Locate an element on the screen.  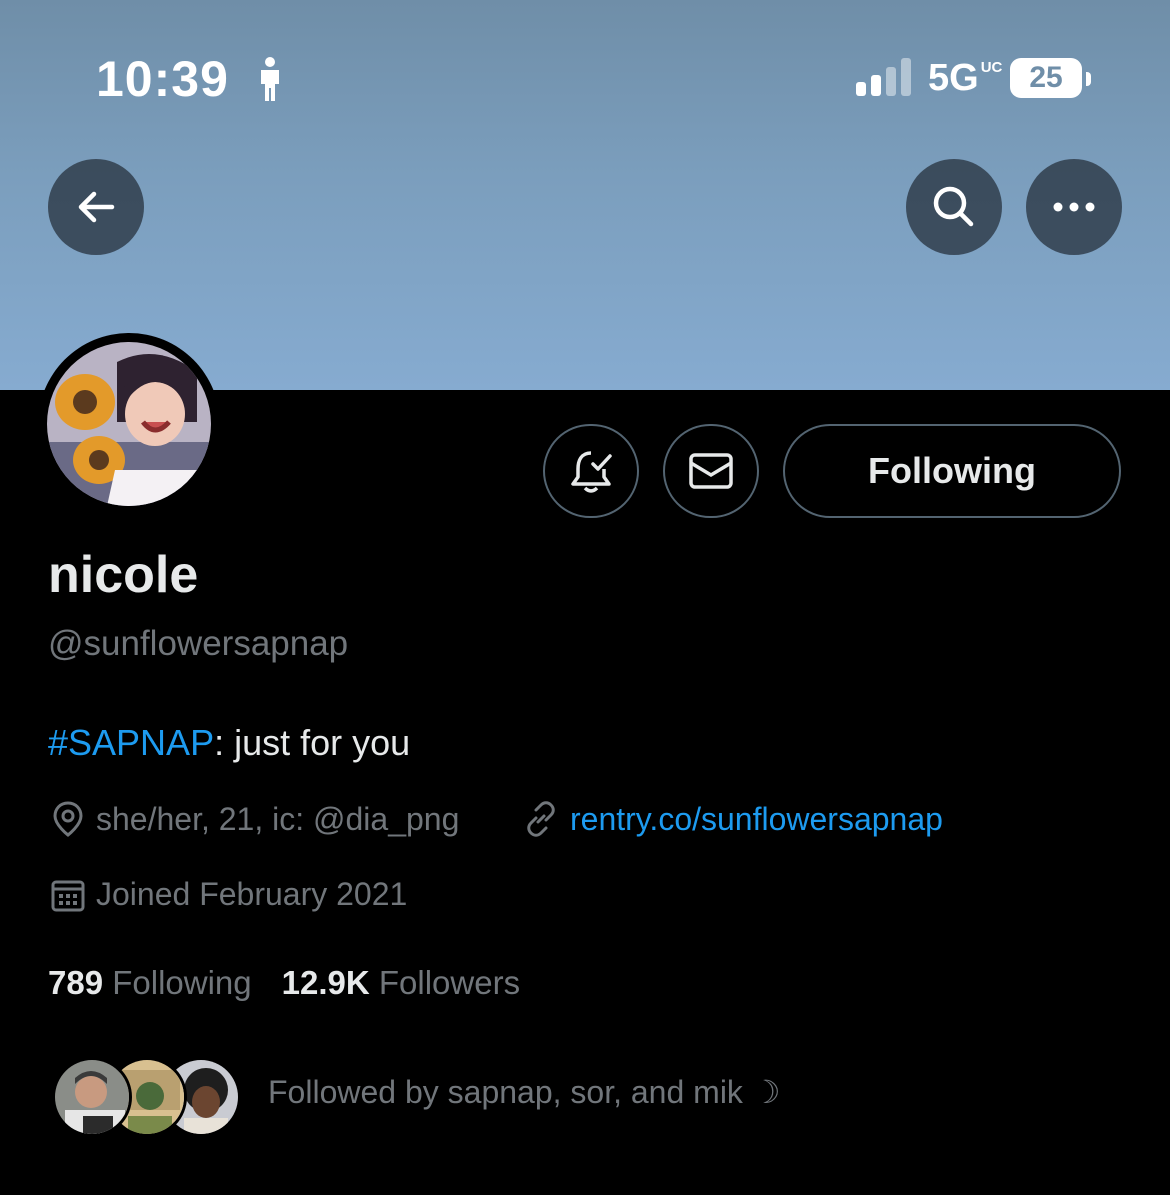
bio-hashtag-link: #SAPNAP is located at coordinates (131, 742).